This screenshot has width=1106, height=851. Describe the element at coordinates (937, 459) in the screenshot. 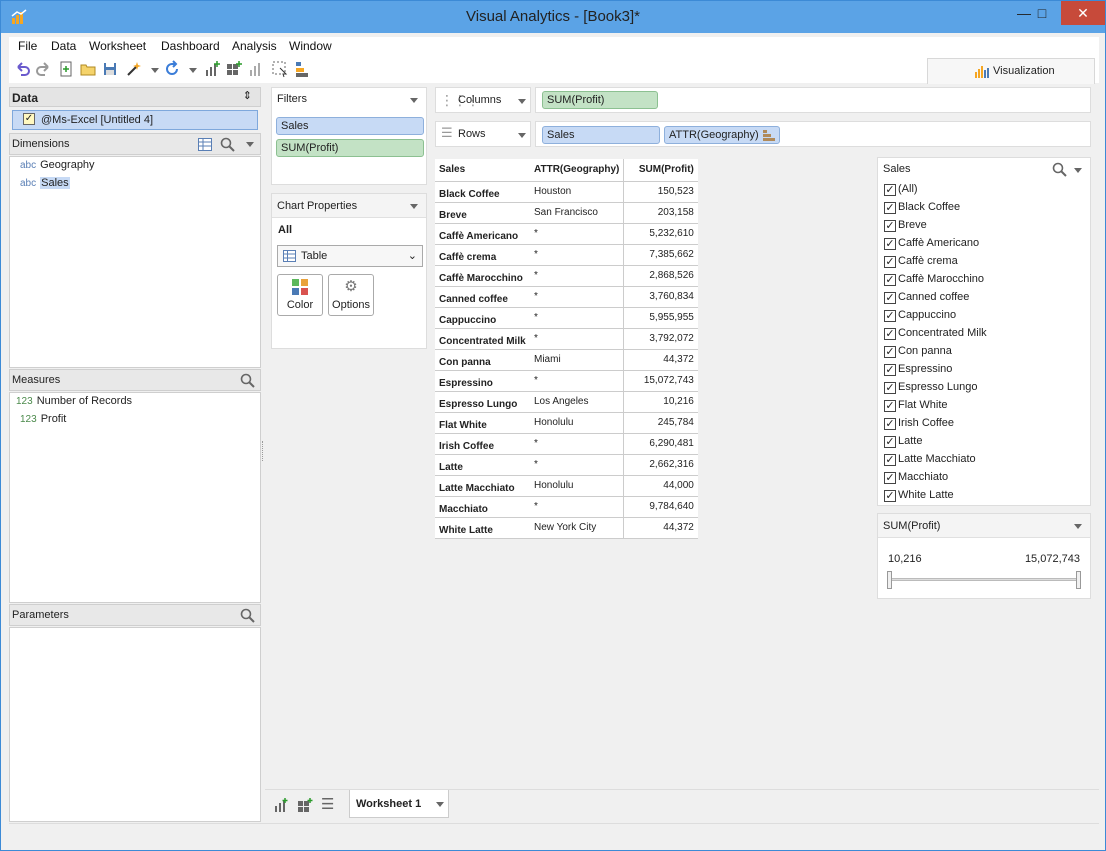

I see `sales-filter-item-label: Latte Macchiato` at that location.